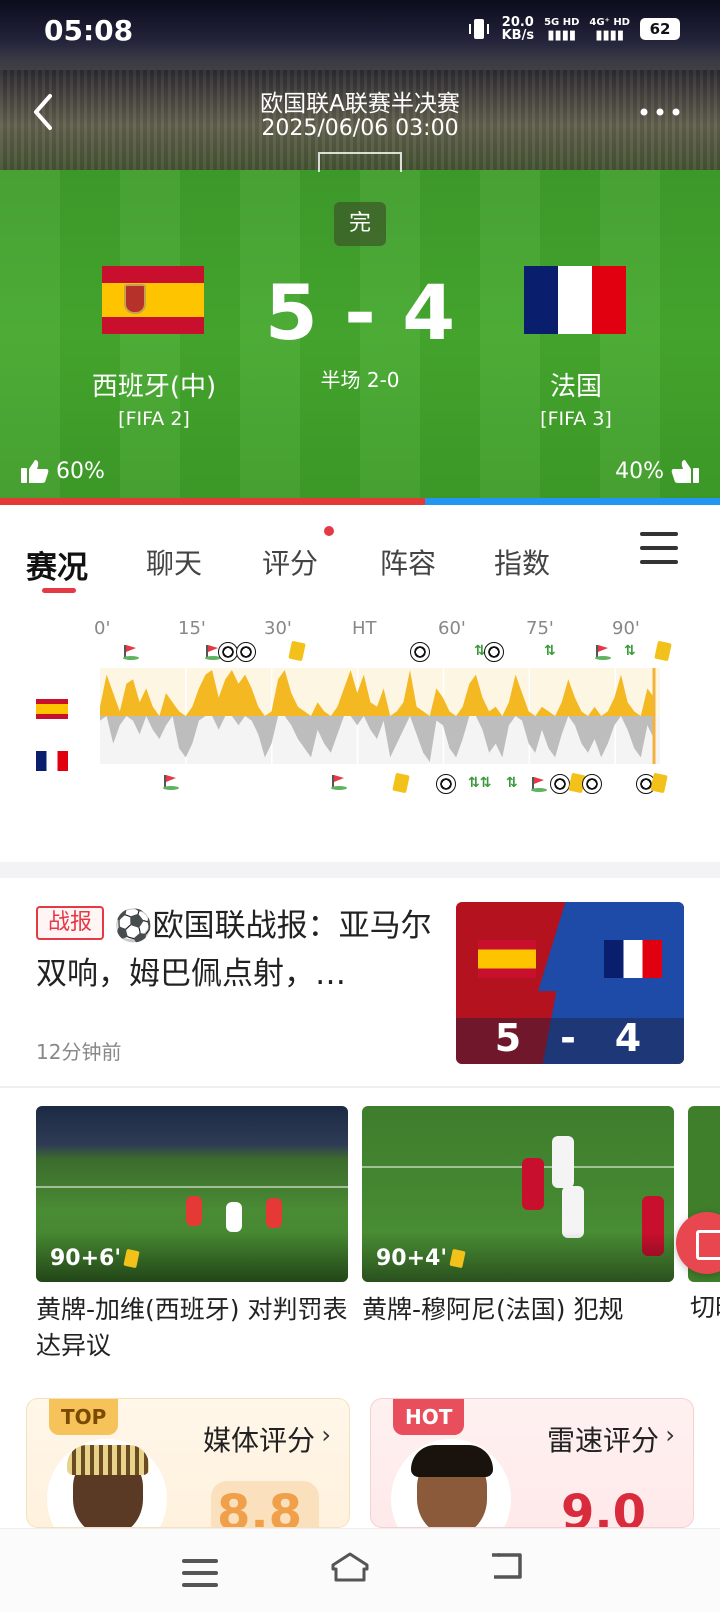 The image size is (720, 1612). I want to click on home-mini-flag, so click(52, 709).